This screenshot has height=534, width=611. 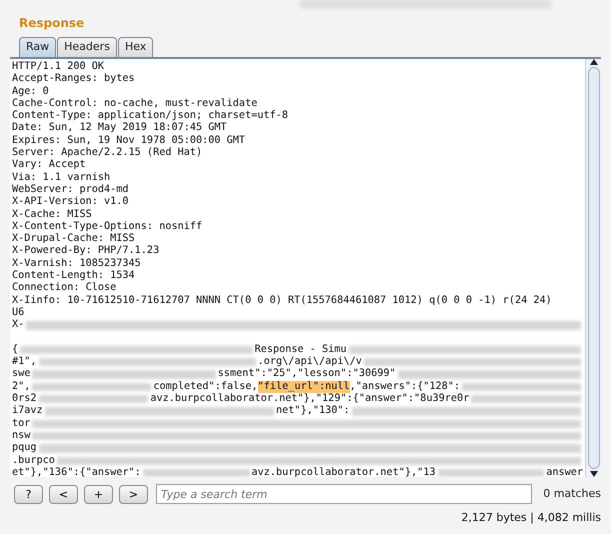 What do you see at coordinates (98, 494) in the screenshot?
I see `add-button: +` at bounding box center [98, 494].